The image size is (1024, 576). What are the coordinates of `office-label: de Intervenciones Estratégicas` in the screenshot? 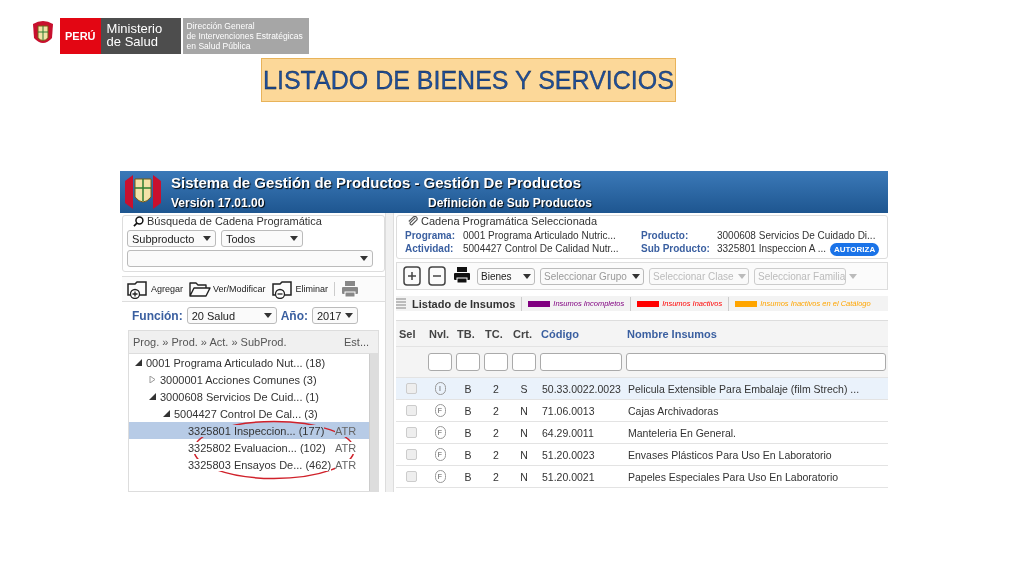 It's located at (245, 36).